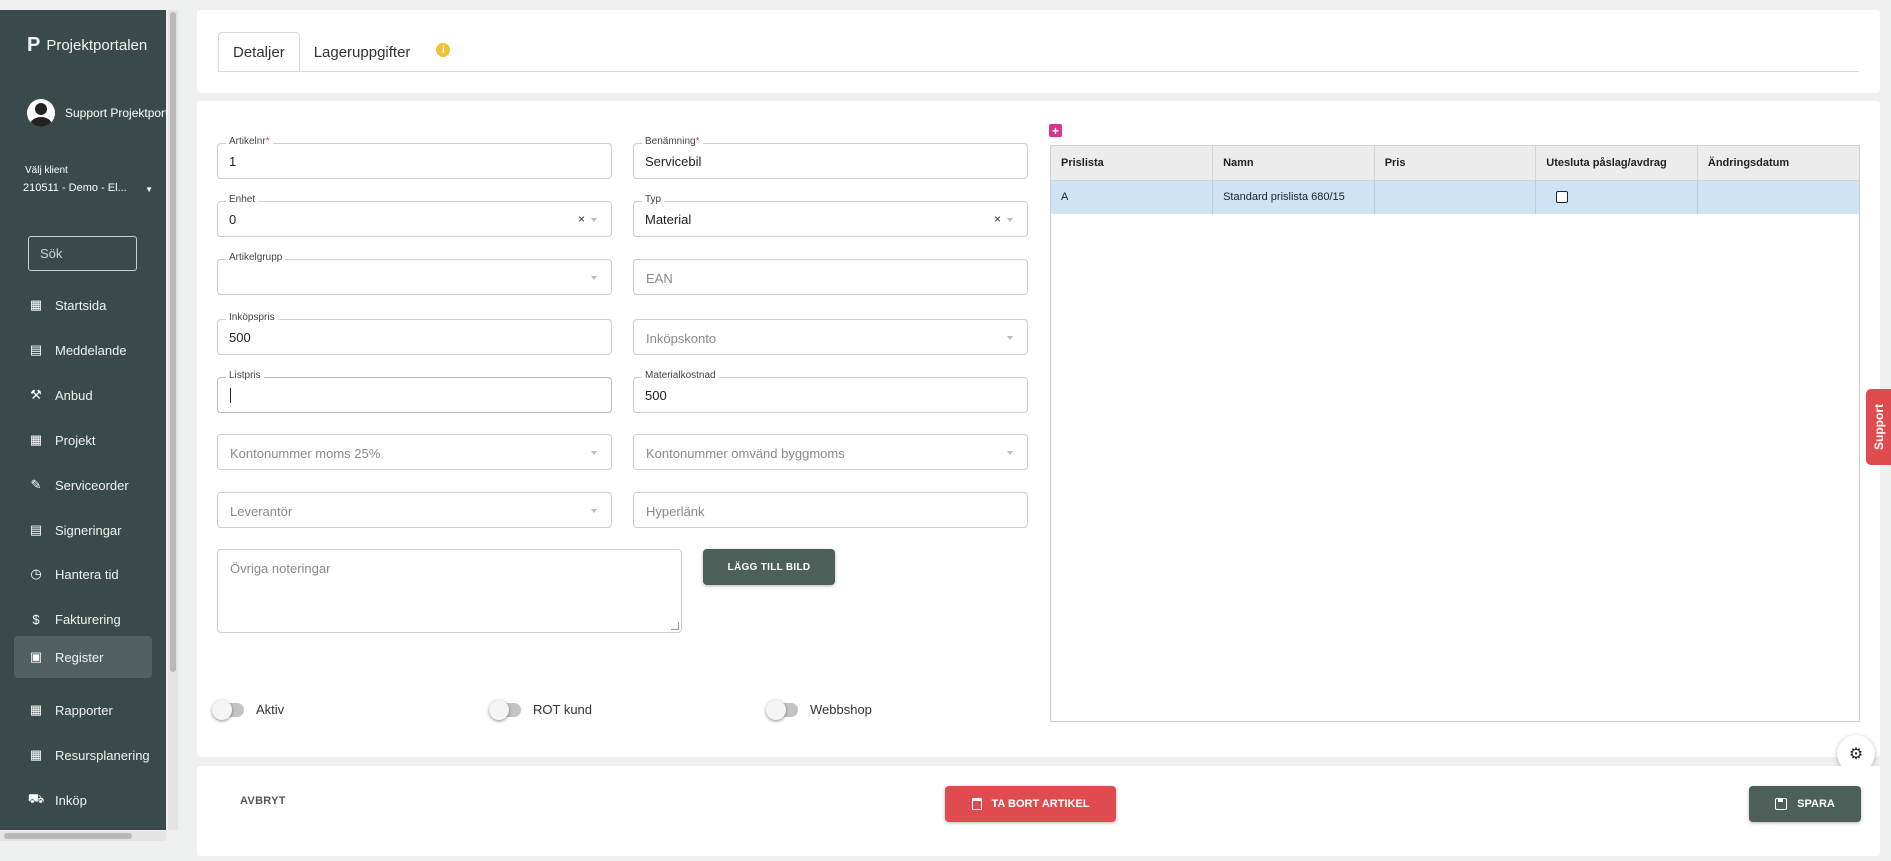  I want to click on sidebar-item-serviceorder: ✎ Serviceorder, so click(83, 485).